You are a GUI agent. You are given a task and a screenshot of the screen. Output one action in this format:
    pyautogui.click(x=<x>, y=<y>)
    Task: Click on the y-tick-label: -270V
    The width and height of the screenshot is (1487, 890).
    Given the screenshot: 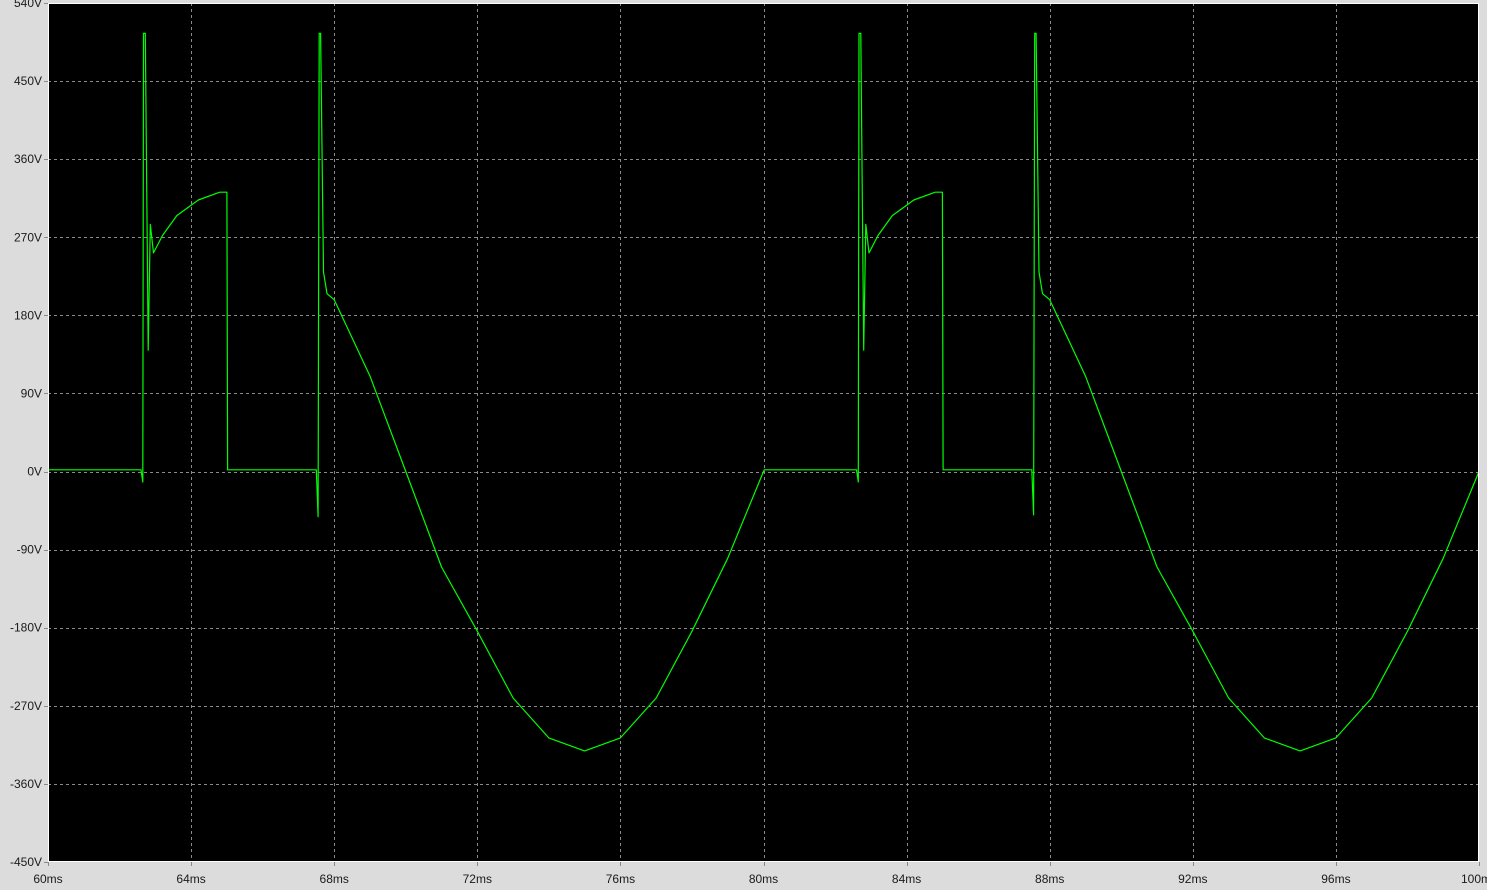 What is the action you would take?
    pyautogui.click(x=26, y=706)
    